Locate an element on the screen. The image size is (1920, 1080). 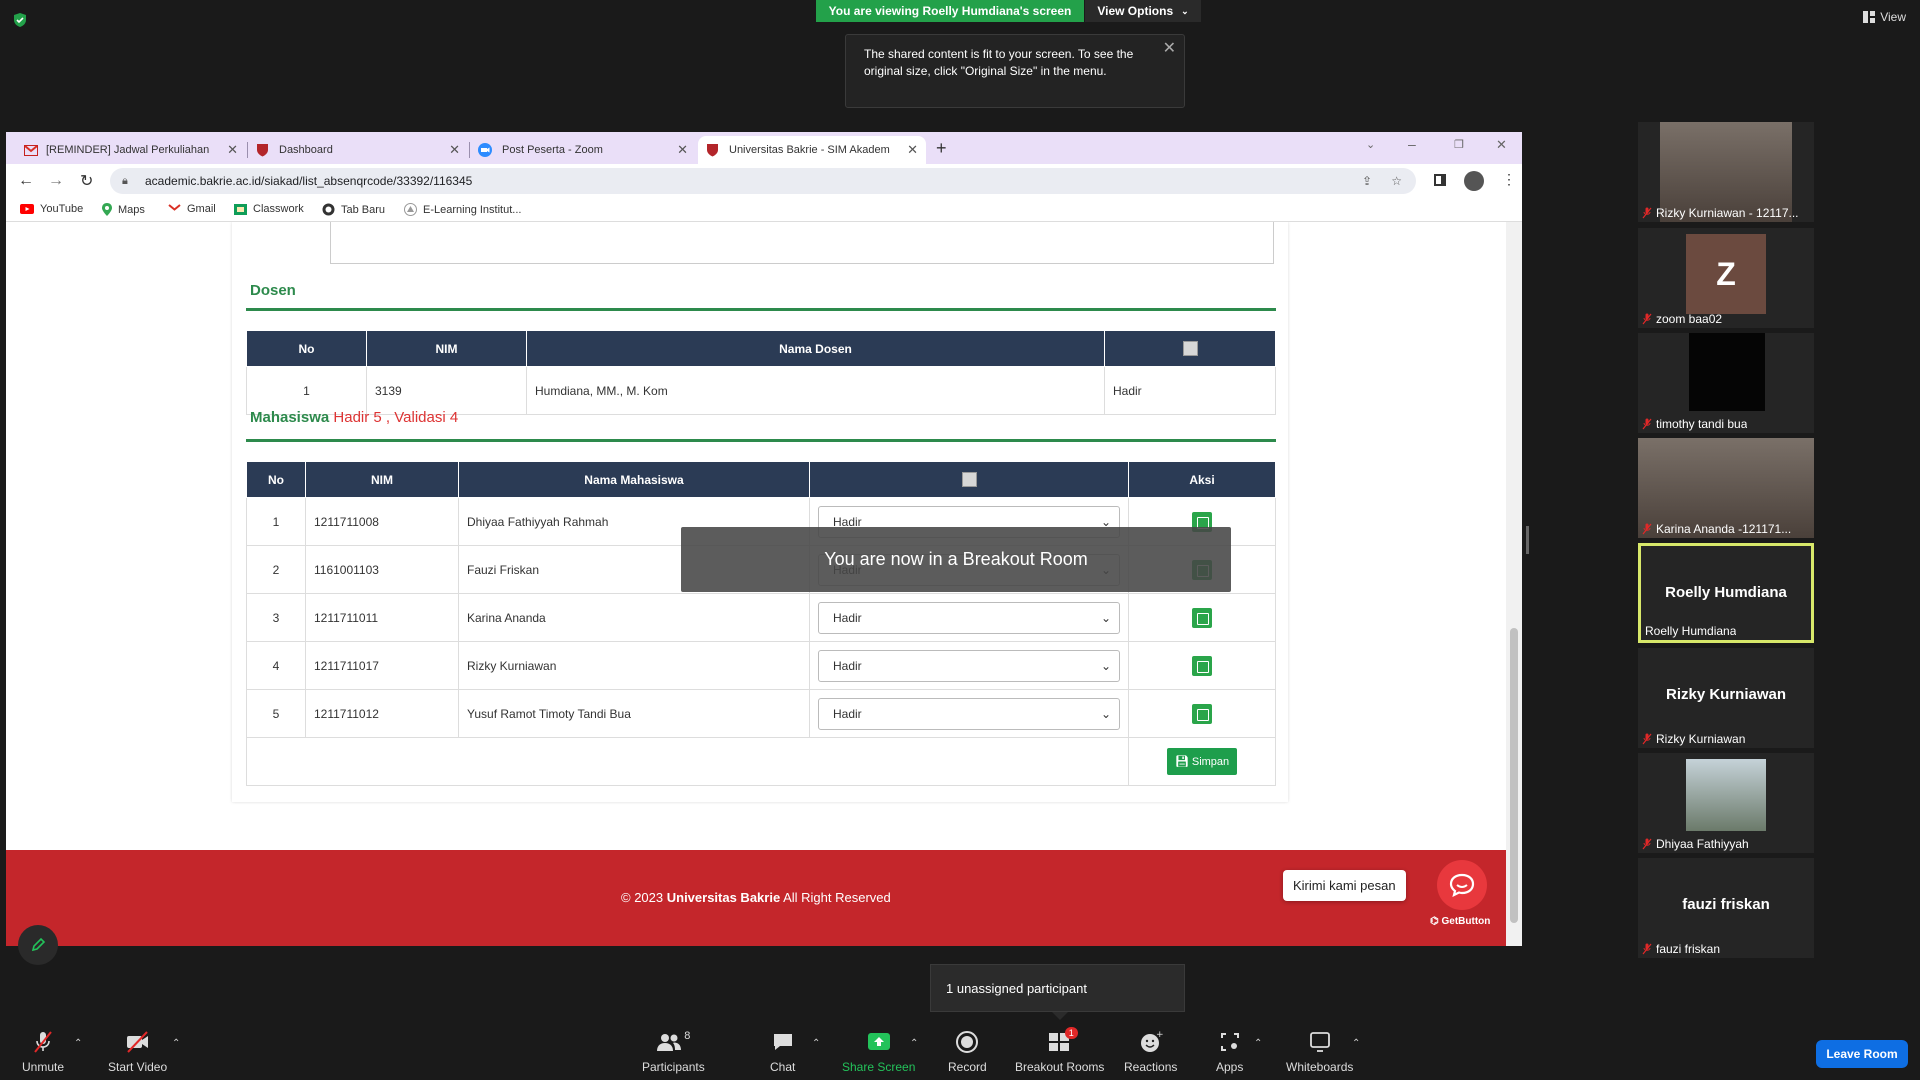
col-nama-mahasiswa: Nama Mahasiswa is located at coordinates (634, 479).